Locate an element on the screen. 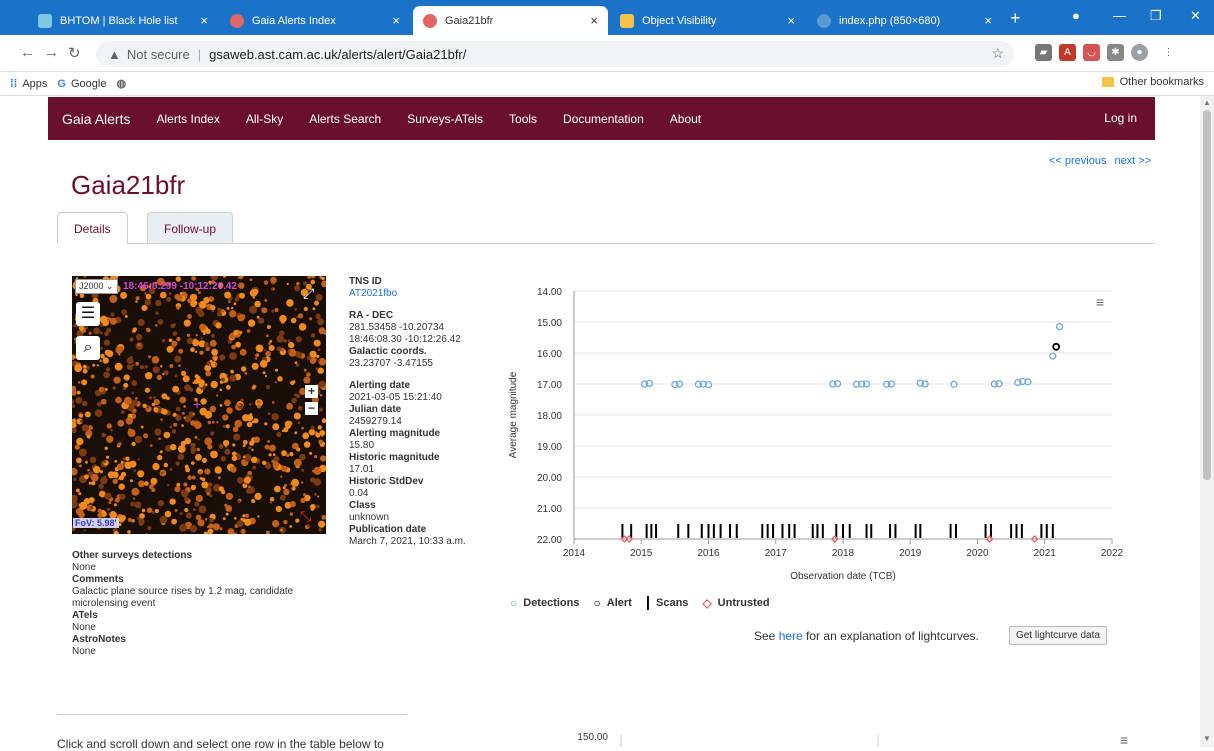 The height and width of the screenshot is (751, 1214). chart2-menu-icon: ≡ is located at coordinates (1124, 739).